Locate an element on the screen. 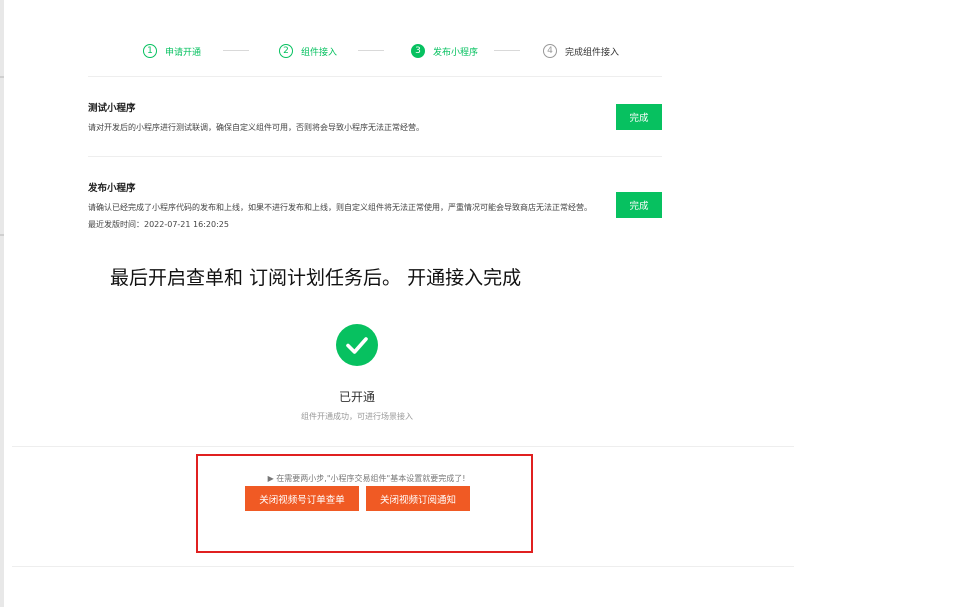 The image size is (965, 607). publish-section-title: 发布小程序 is located at coordinates (112, 188).